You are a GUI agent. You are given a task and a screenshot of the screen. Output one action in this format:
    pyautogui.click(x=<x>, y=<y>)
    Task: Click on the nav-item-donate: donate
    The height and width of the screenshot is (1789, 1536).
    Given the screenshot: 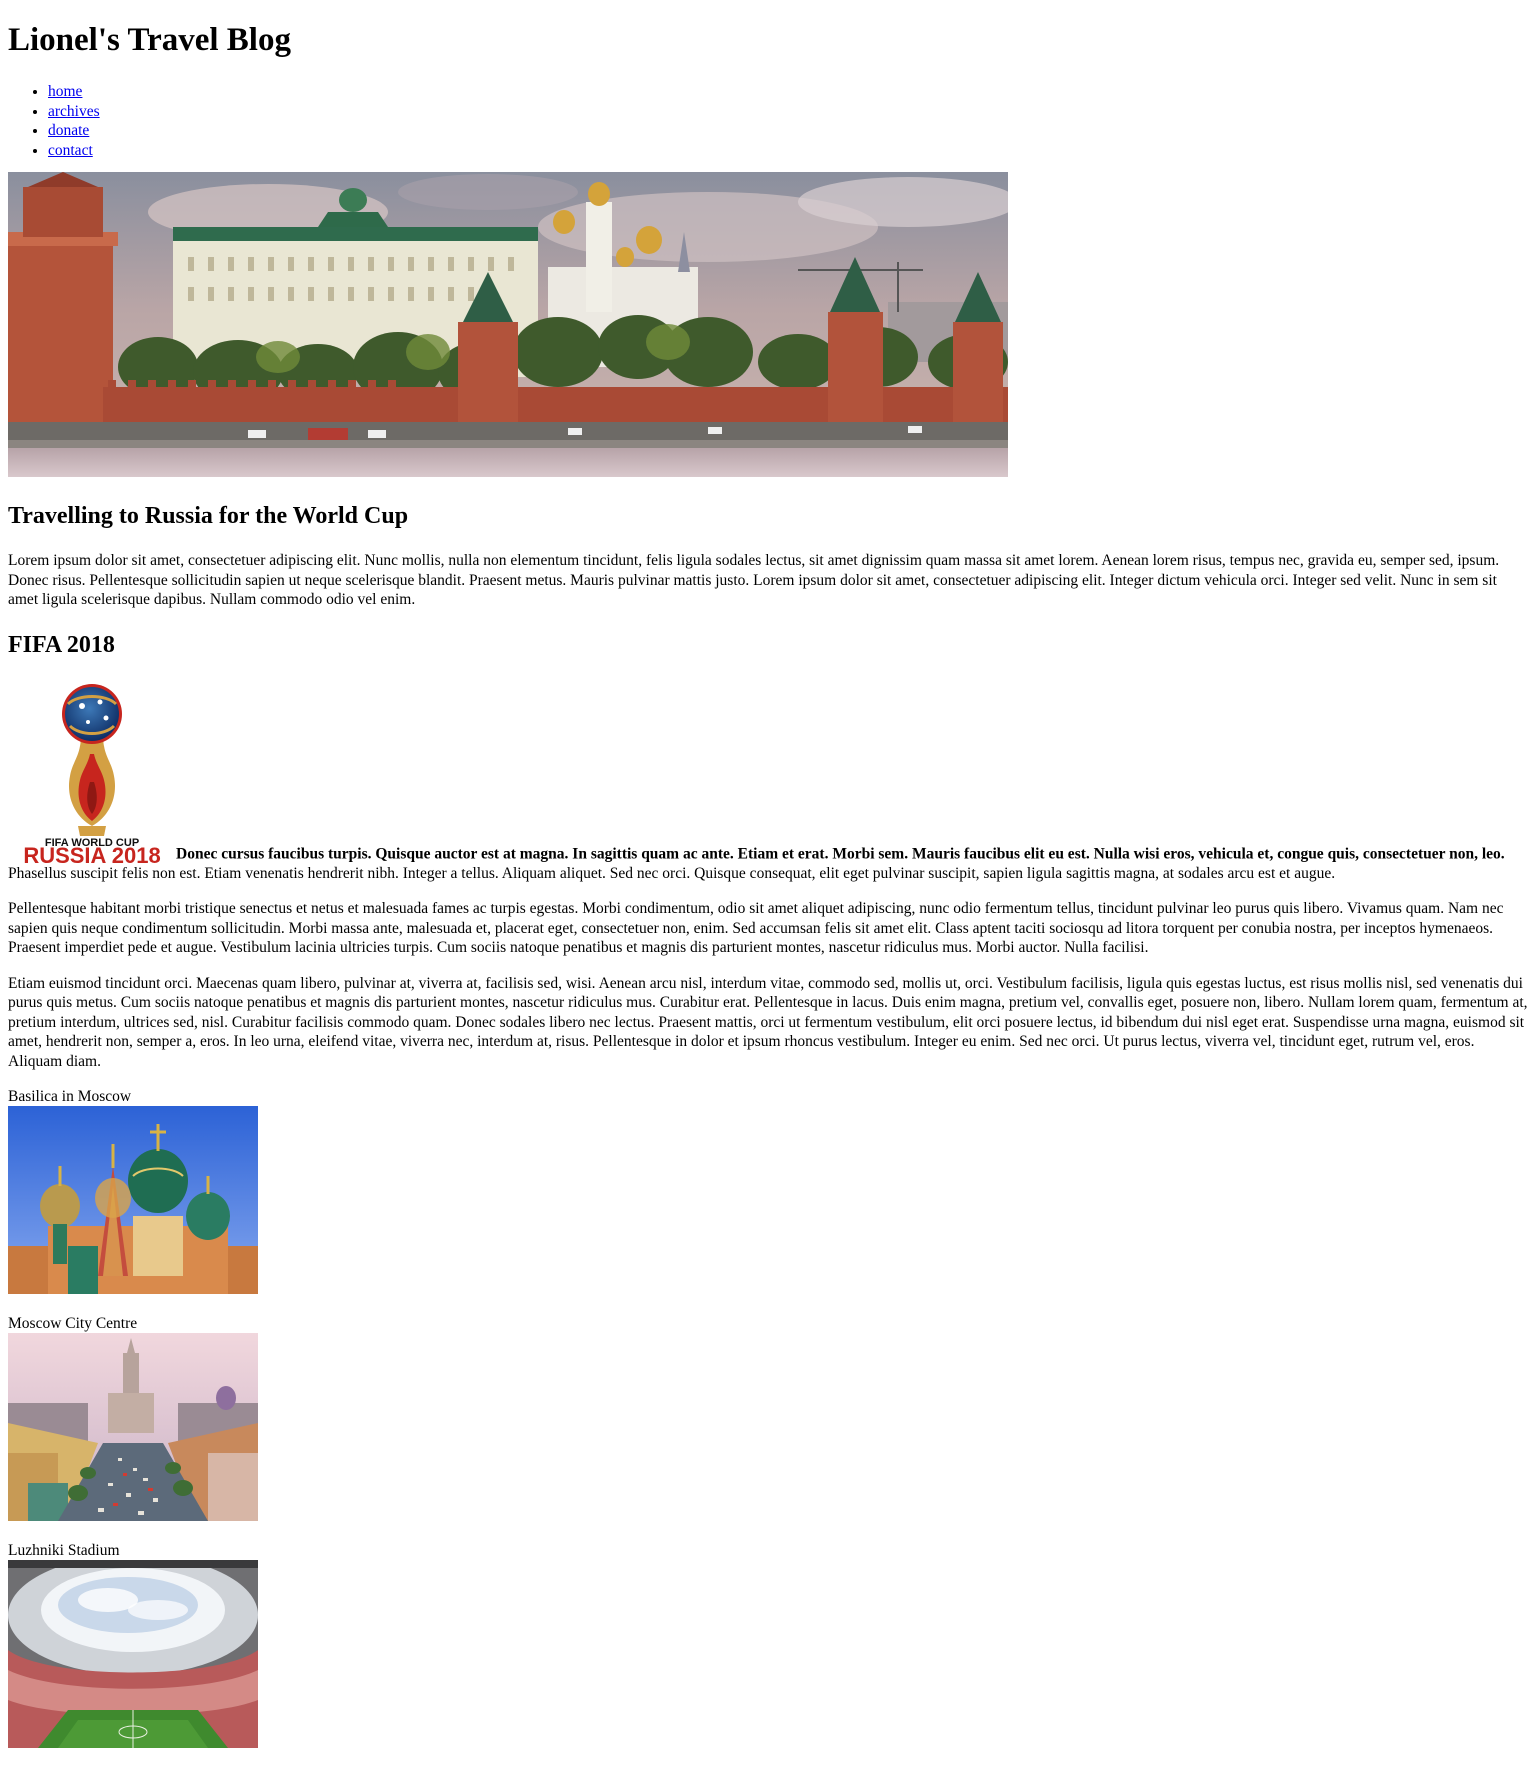 What is the action you would take?
    pyautogui.click(x=788, y=131)
    